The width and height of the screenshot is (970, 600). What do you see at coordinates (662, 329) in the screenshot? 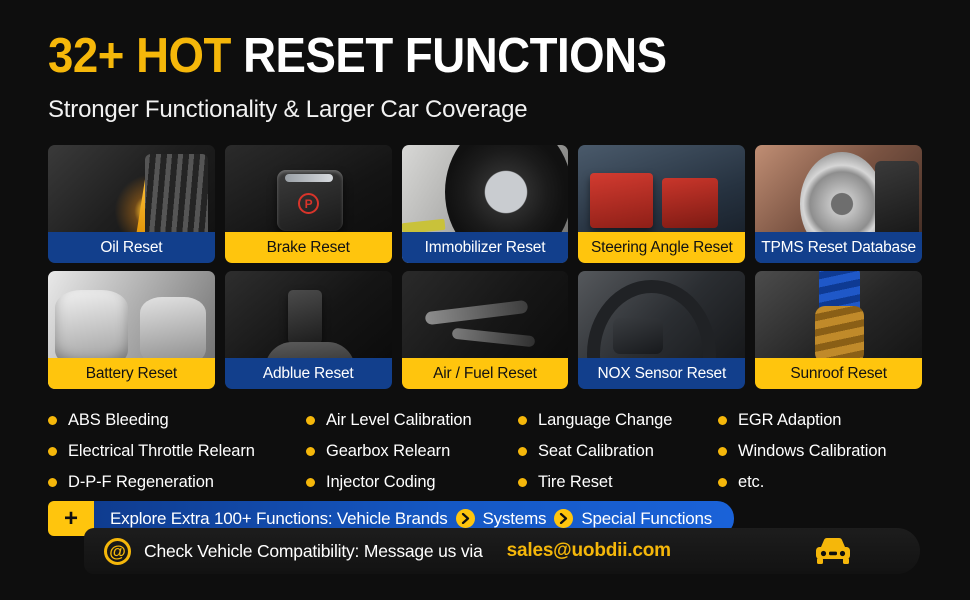
I see `function-card: NOX Sensor Reset` at bounding box center [662, 329].